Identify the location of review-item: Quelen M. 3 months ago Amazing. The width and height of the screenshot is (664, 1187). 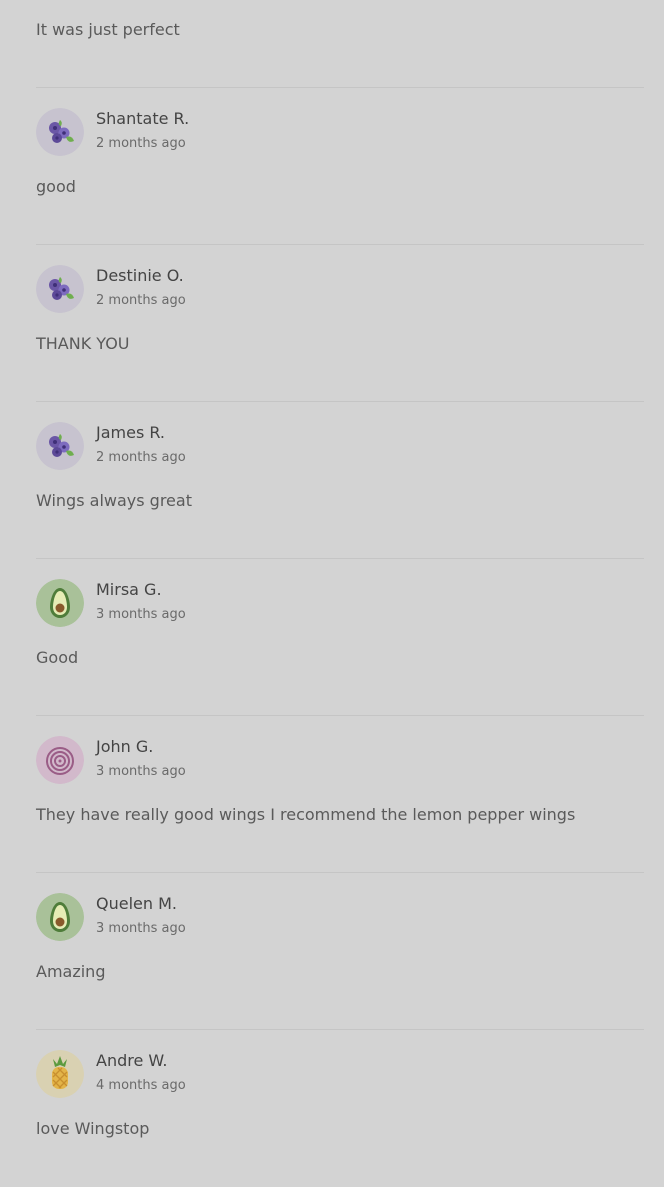
(340, 951).